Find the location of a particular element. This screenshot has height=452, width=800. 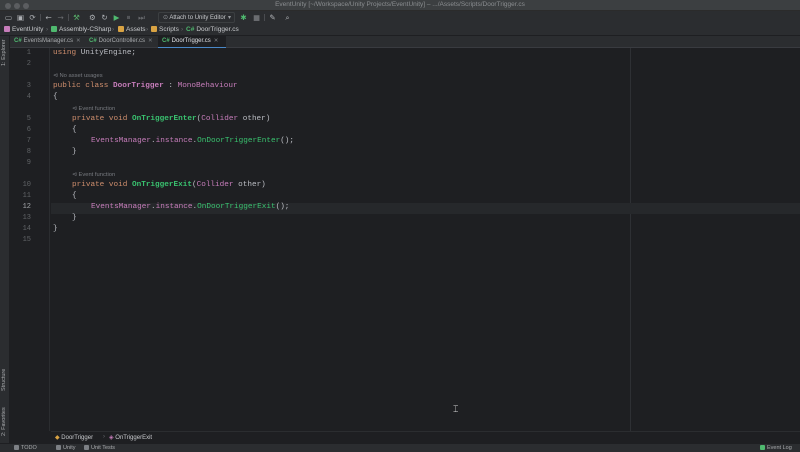

method-call: OnDoorTriggerExit is located at coordinates (236, 207).